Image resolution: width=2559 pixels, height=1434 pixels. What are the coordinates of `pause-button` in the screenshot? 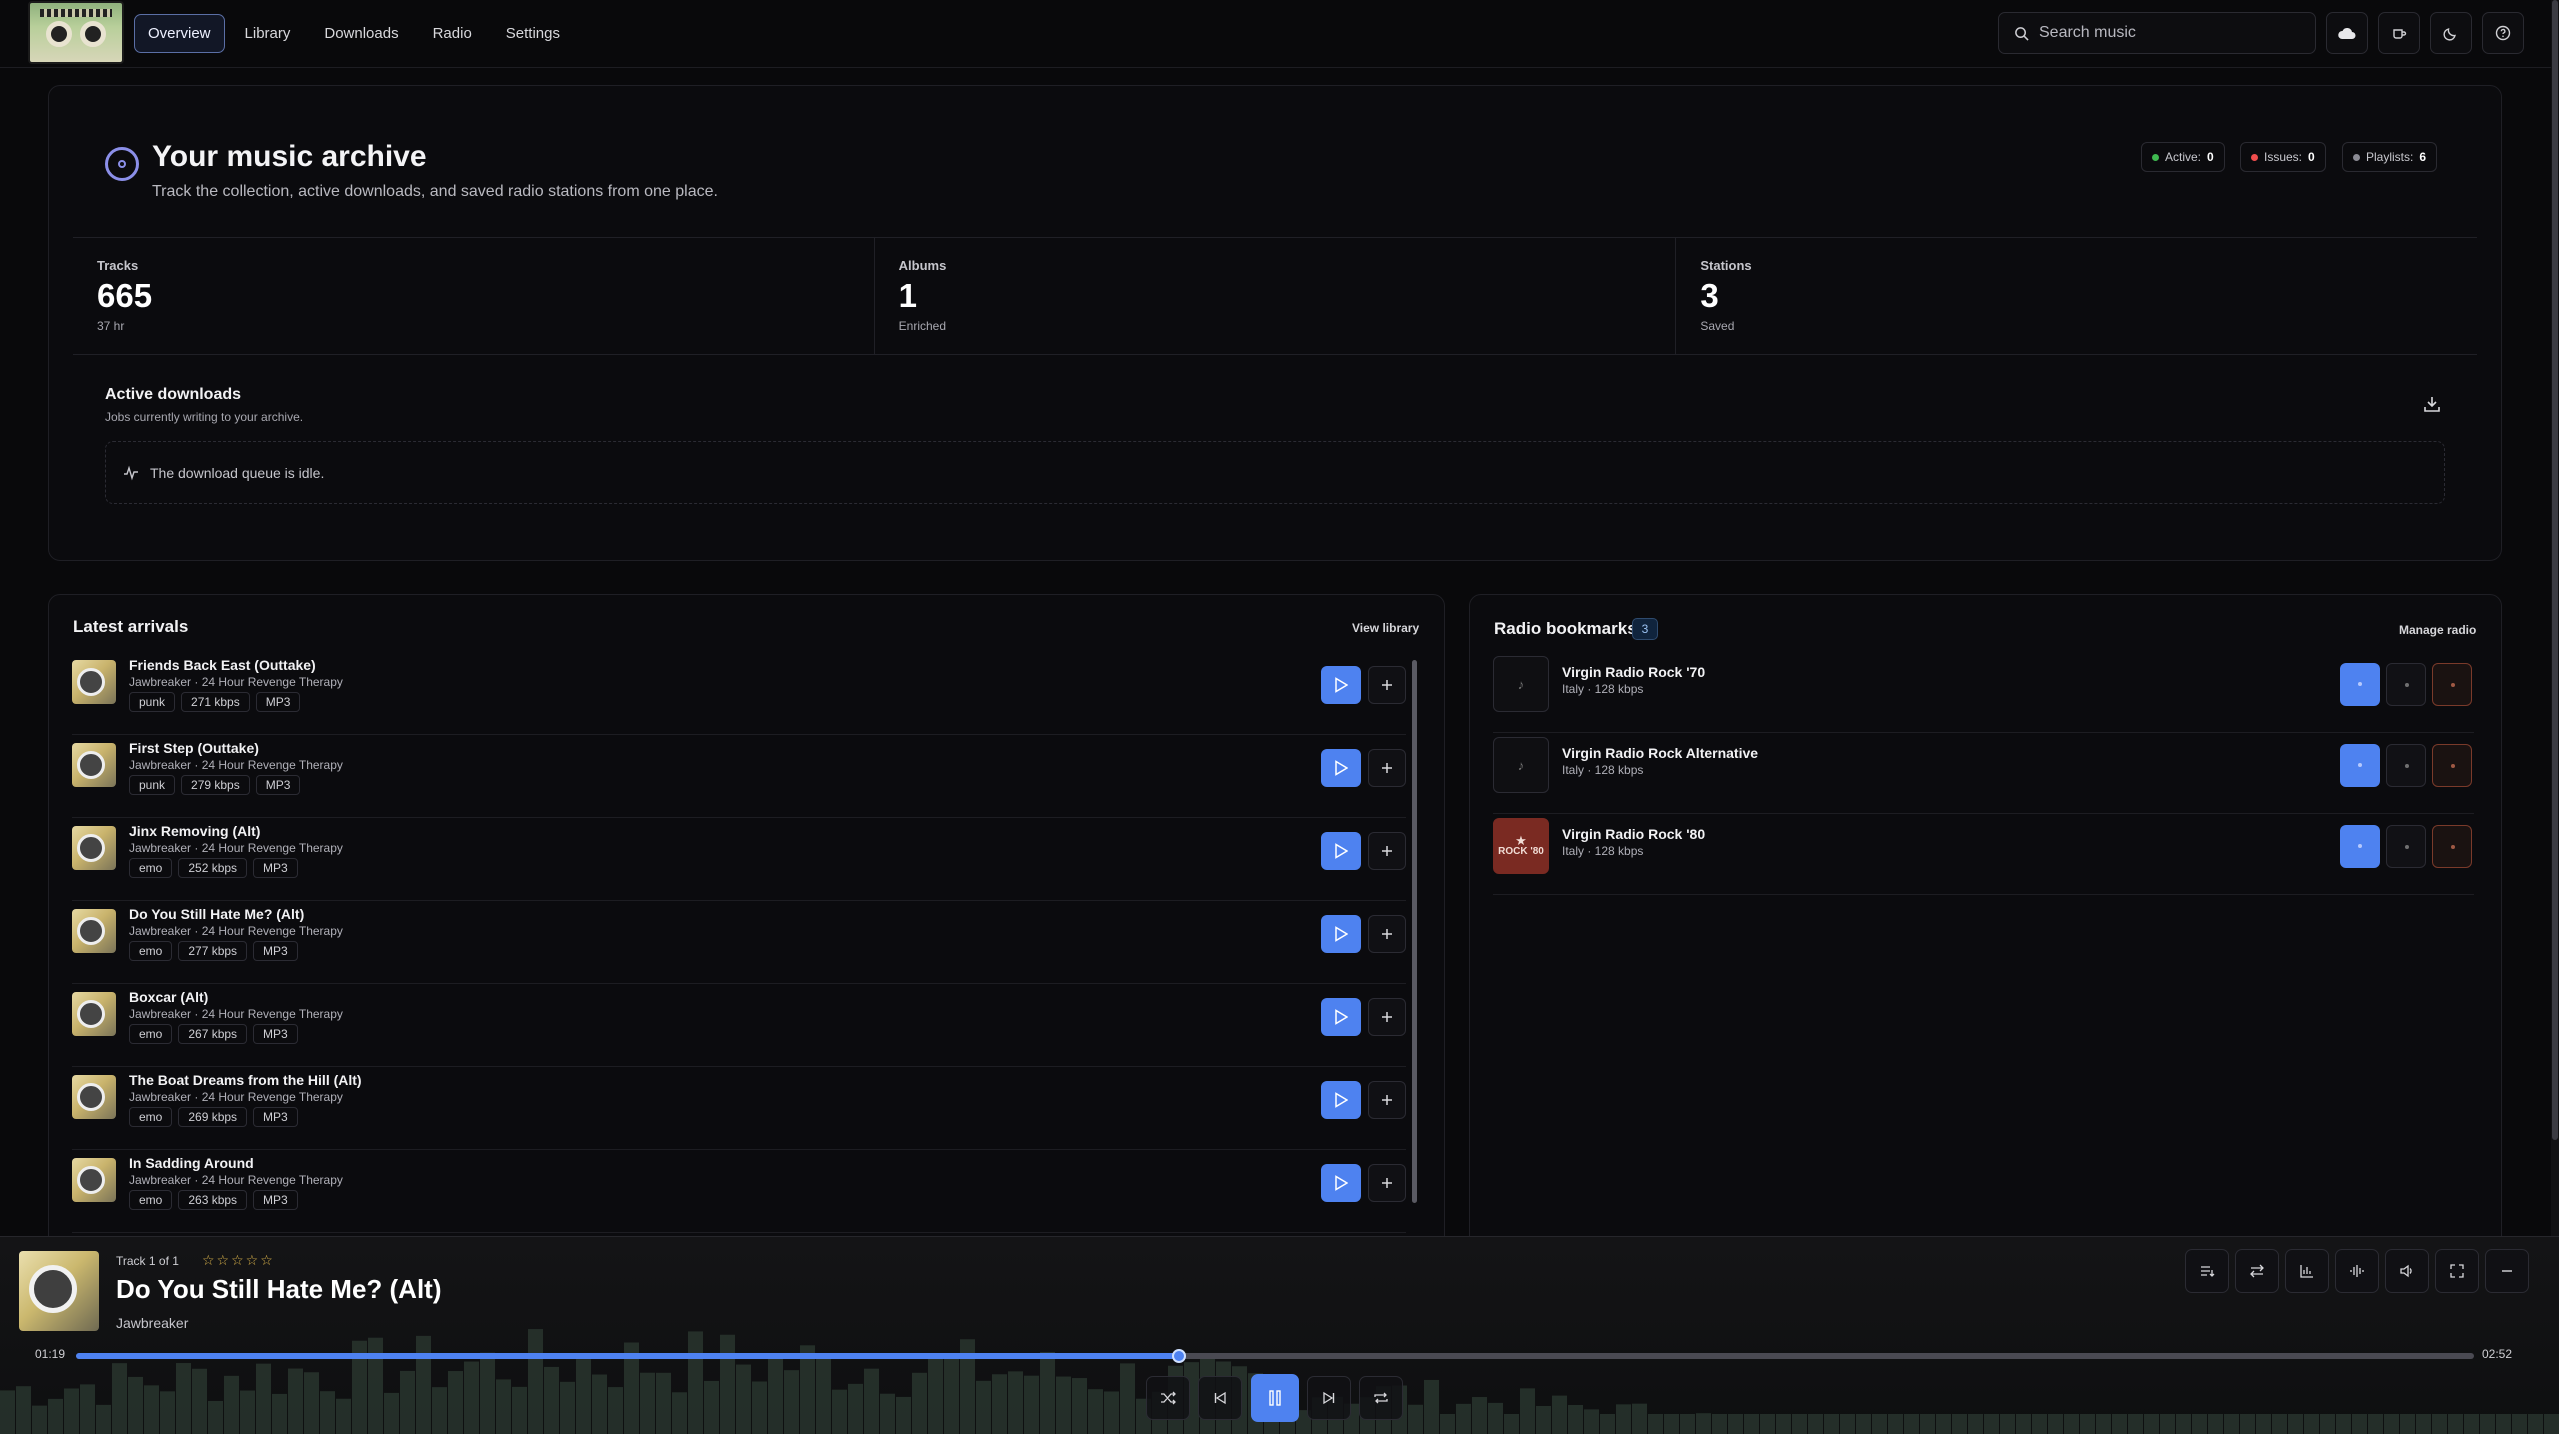 It's located at (1275, 1398).